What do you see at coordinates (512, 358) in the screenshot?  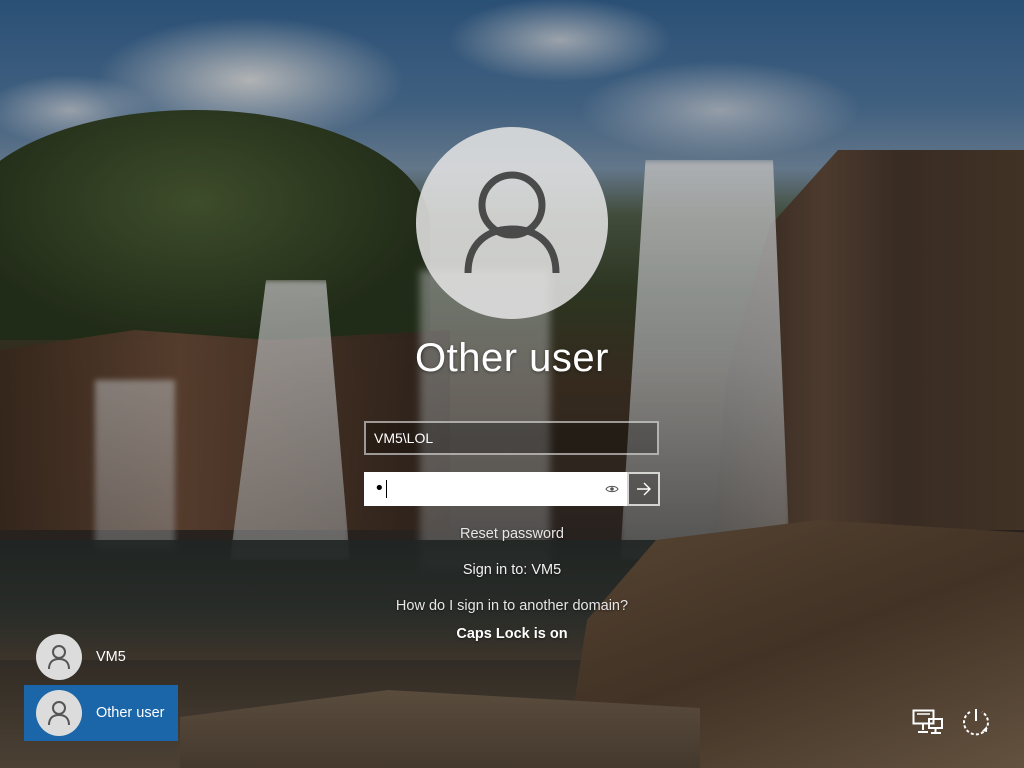 I see `account-name-title: Other user` at bounding box center [512, 358].